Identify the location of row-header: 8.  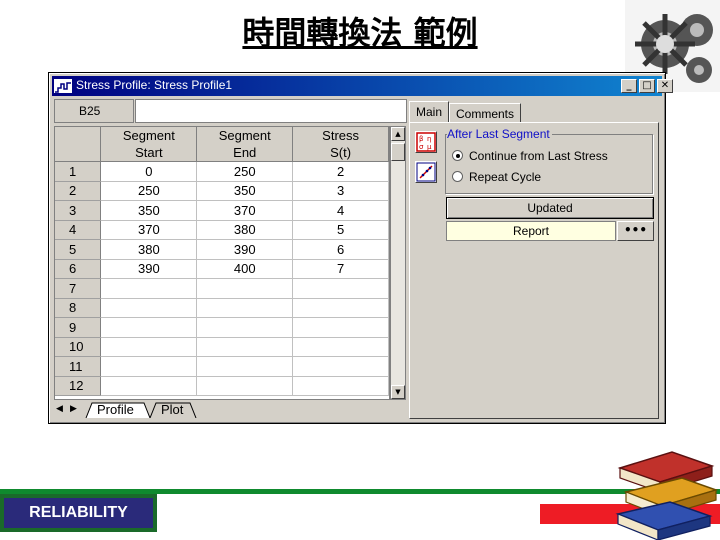
(78, 308).